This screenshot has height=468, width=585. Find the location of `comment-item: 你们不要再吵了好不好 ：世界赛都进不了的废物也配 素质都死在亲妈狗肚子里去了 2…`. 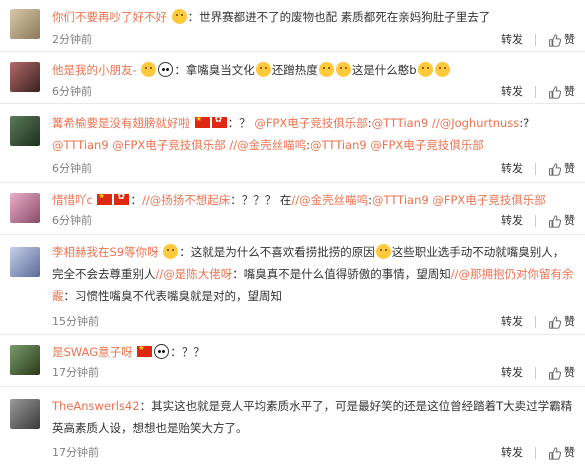

comment-item: 你们不要再吵了好不好 ：世界赛都进不了的废物也配 素质都死在亲妈狗肚子里去了 2… is located at coordinates (292, 26).